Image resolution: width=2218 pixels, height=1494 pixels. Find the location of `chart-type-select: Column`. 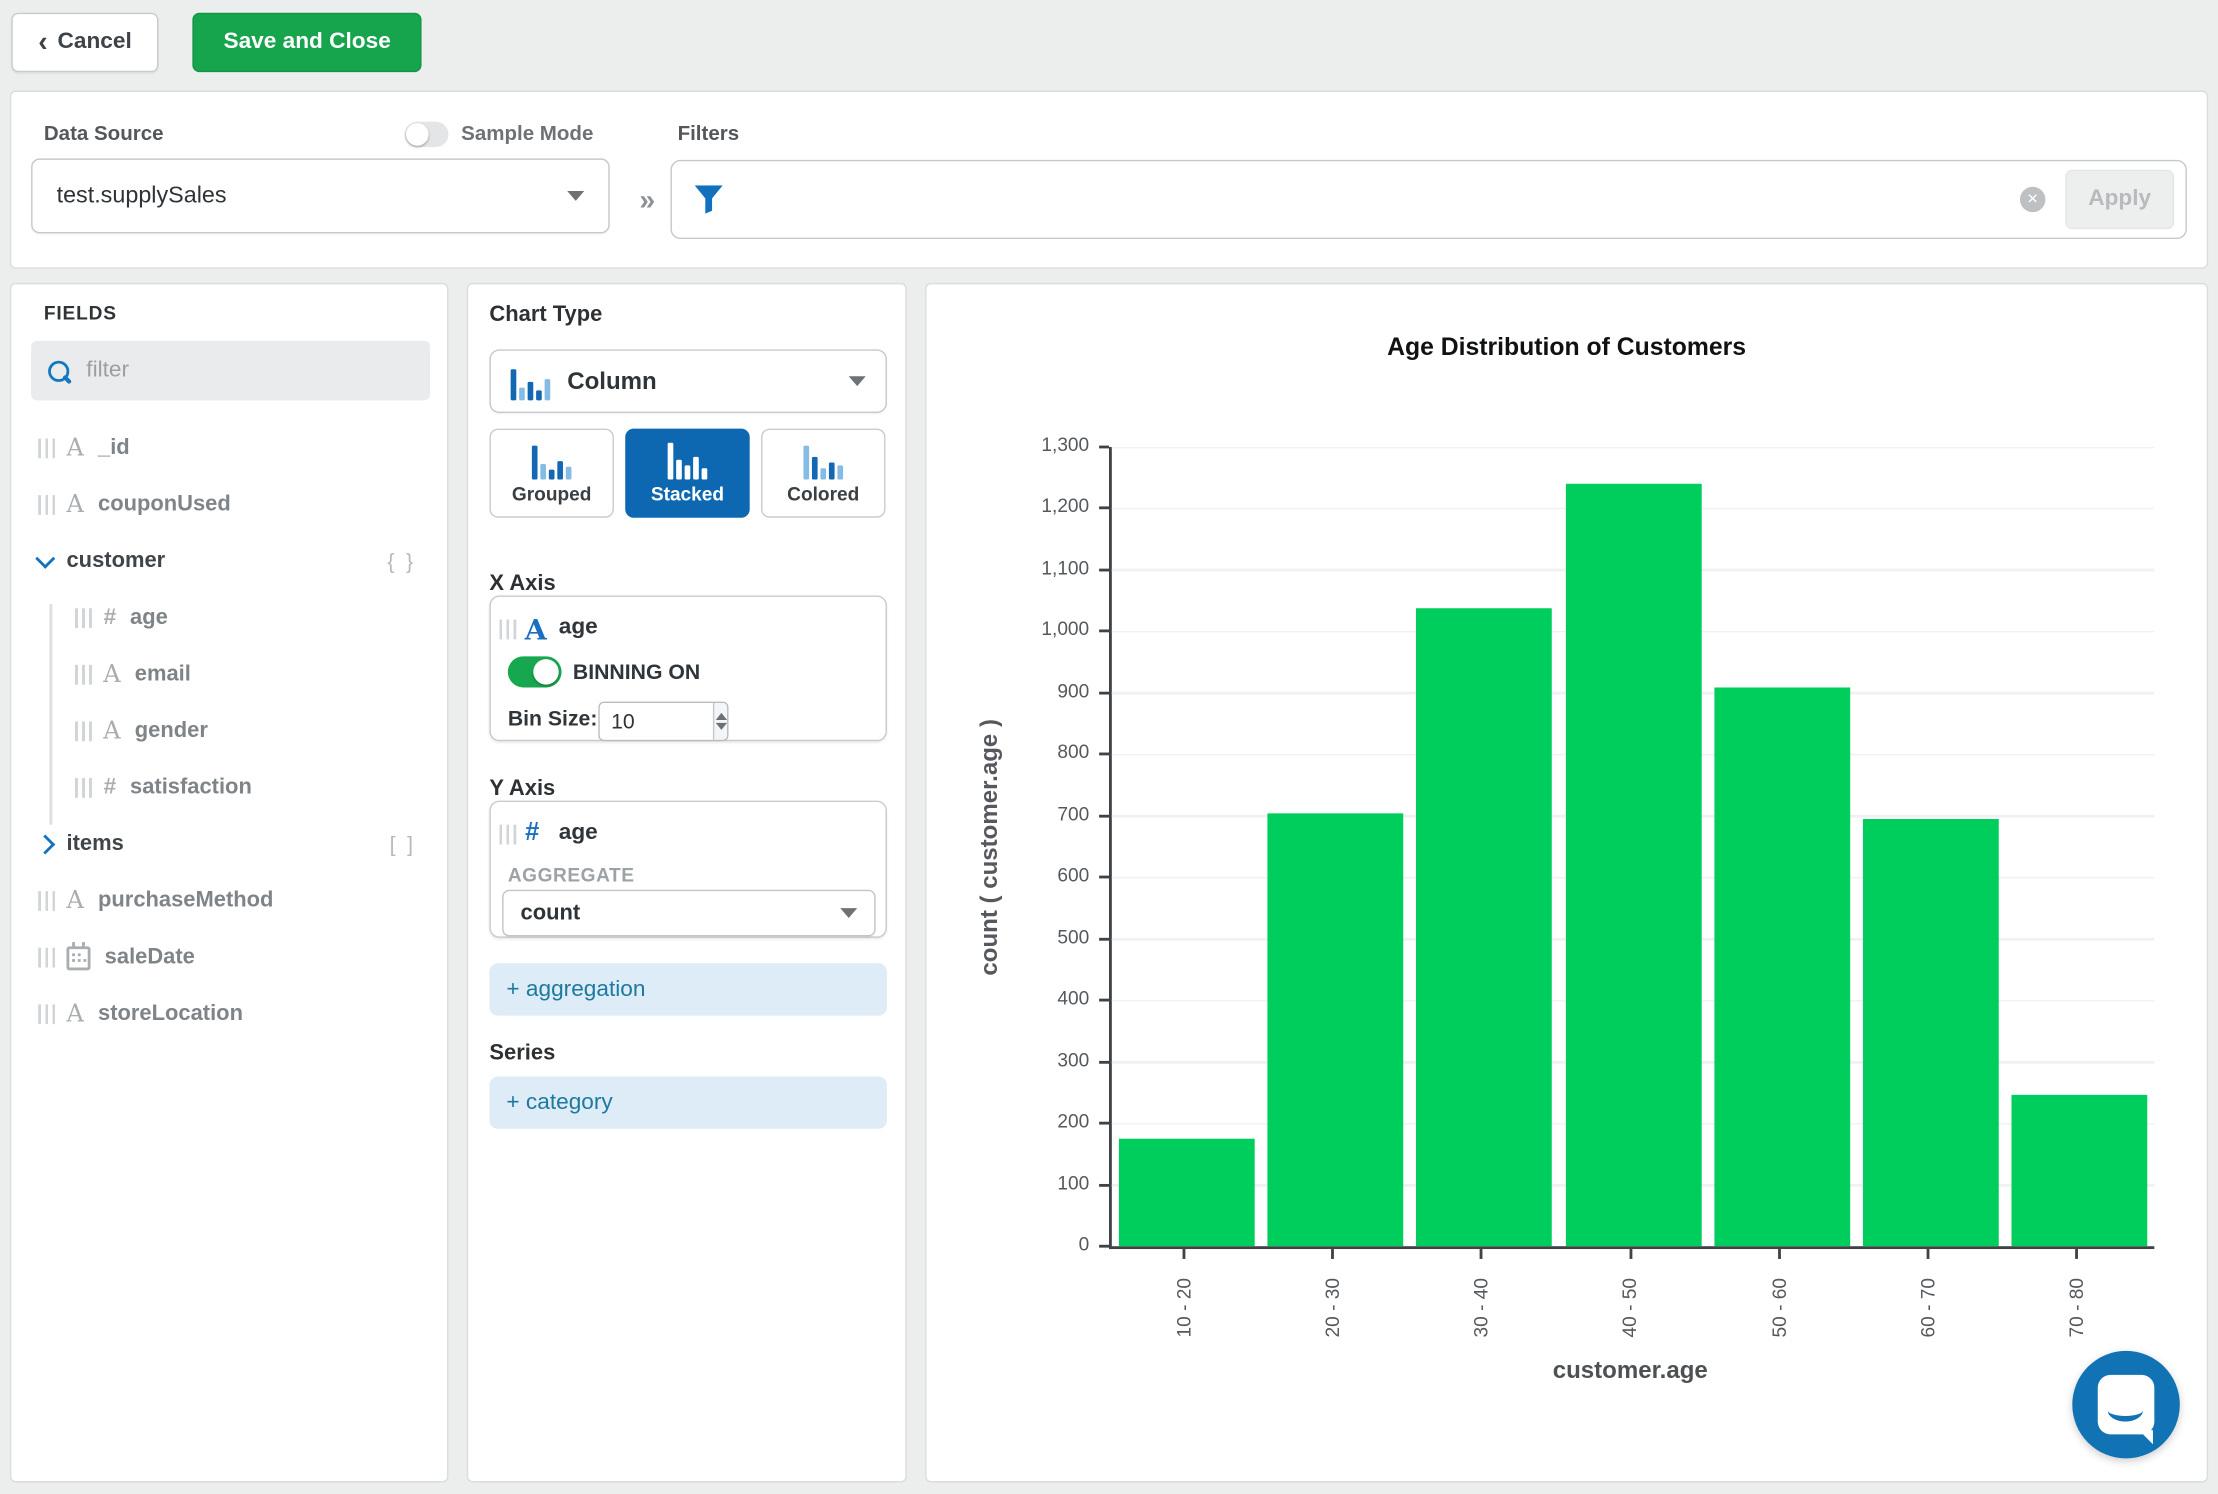

chart-type-select: Column is located at coordinates (688, 381).